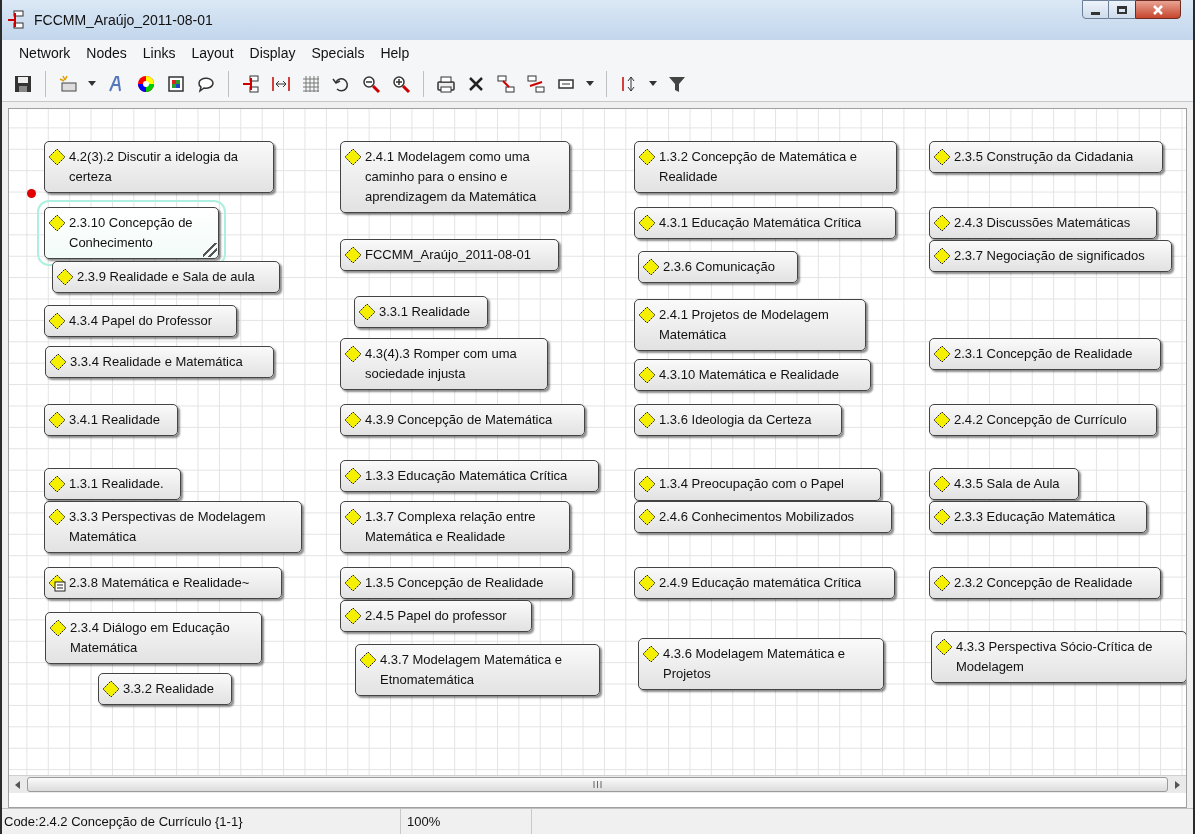 The width and height of the screenshot is (1195, 834). I want to click on code-node: 2.4.5 Papel do professor, so click(436, 616).